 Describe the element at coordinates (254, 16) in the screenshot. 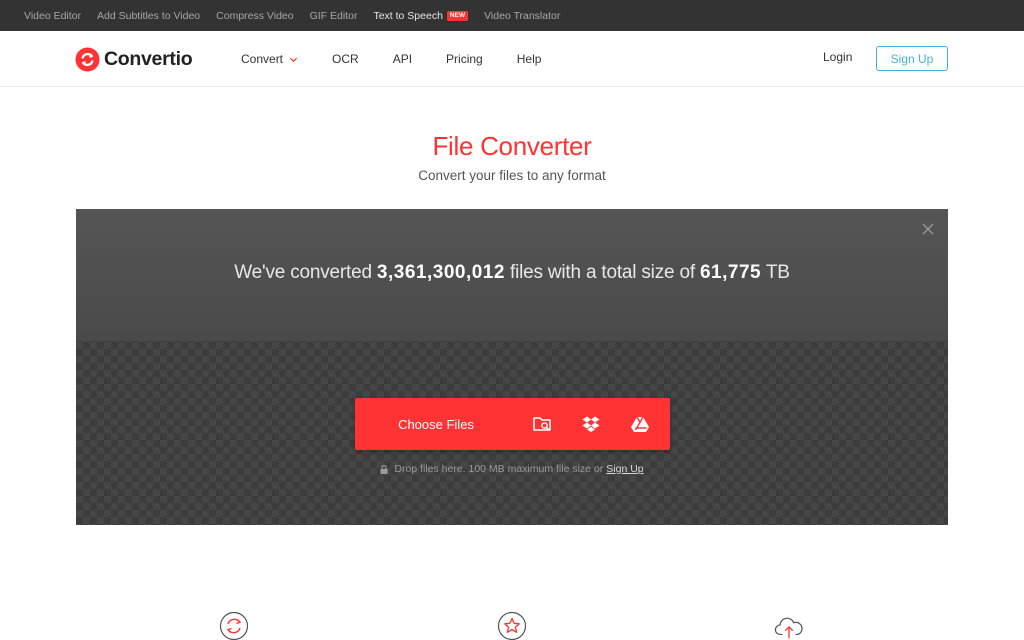

I see `topbar-link-compress-video: Compress Video` at that location.